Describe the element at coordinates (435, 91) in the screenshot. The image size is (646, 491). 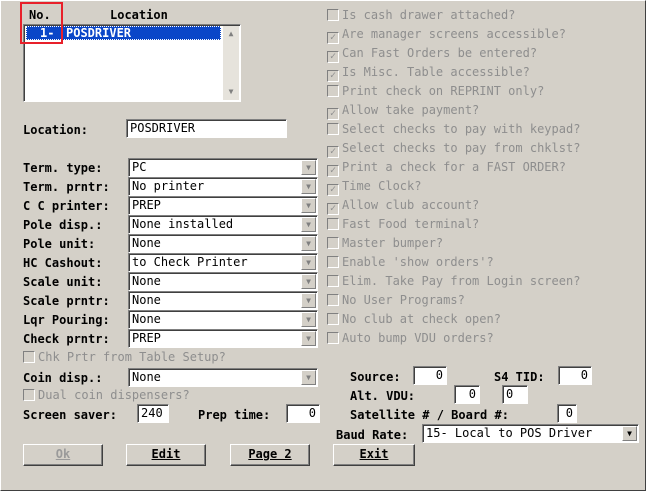
I see `option-print-reprint: Print check on REPRINT only?` at that location.